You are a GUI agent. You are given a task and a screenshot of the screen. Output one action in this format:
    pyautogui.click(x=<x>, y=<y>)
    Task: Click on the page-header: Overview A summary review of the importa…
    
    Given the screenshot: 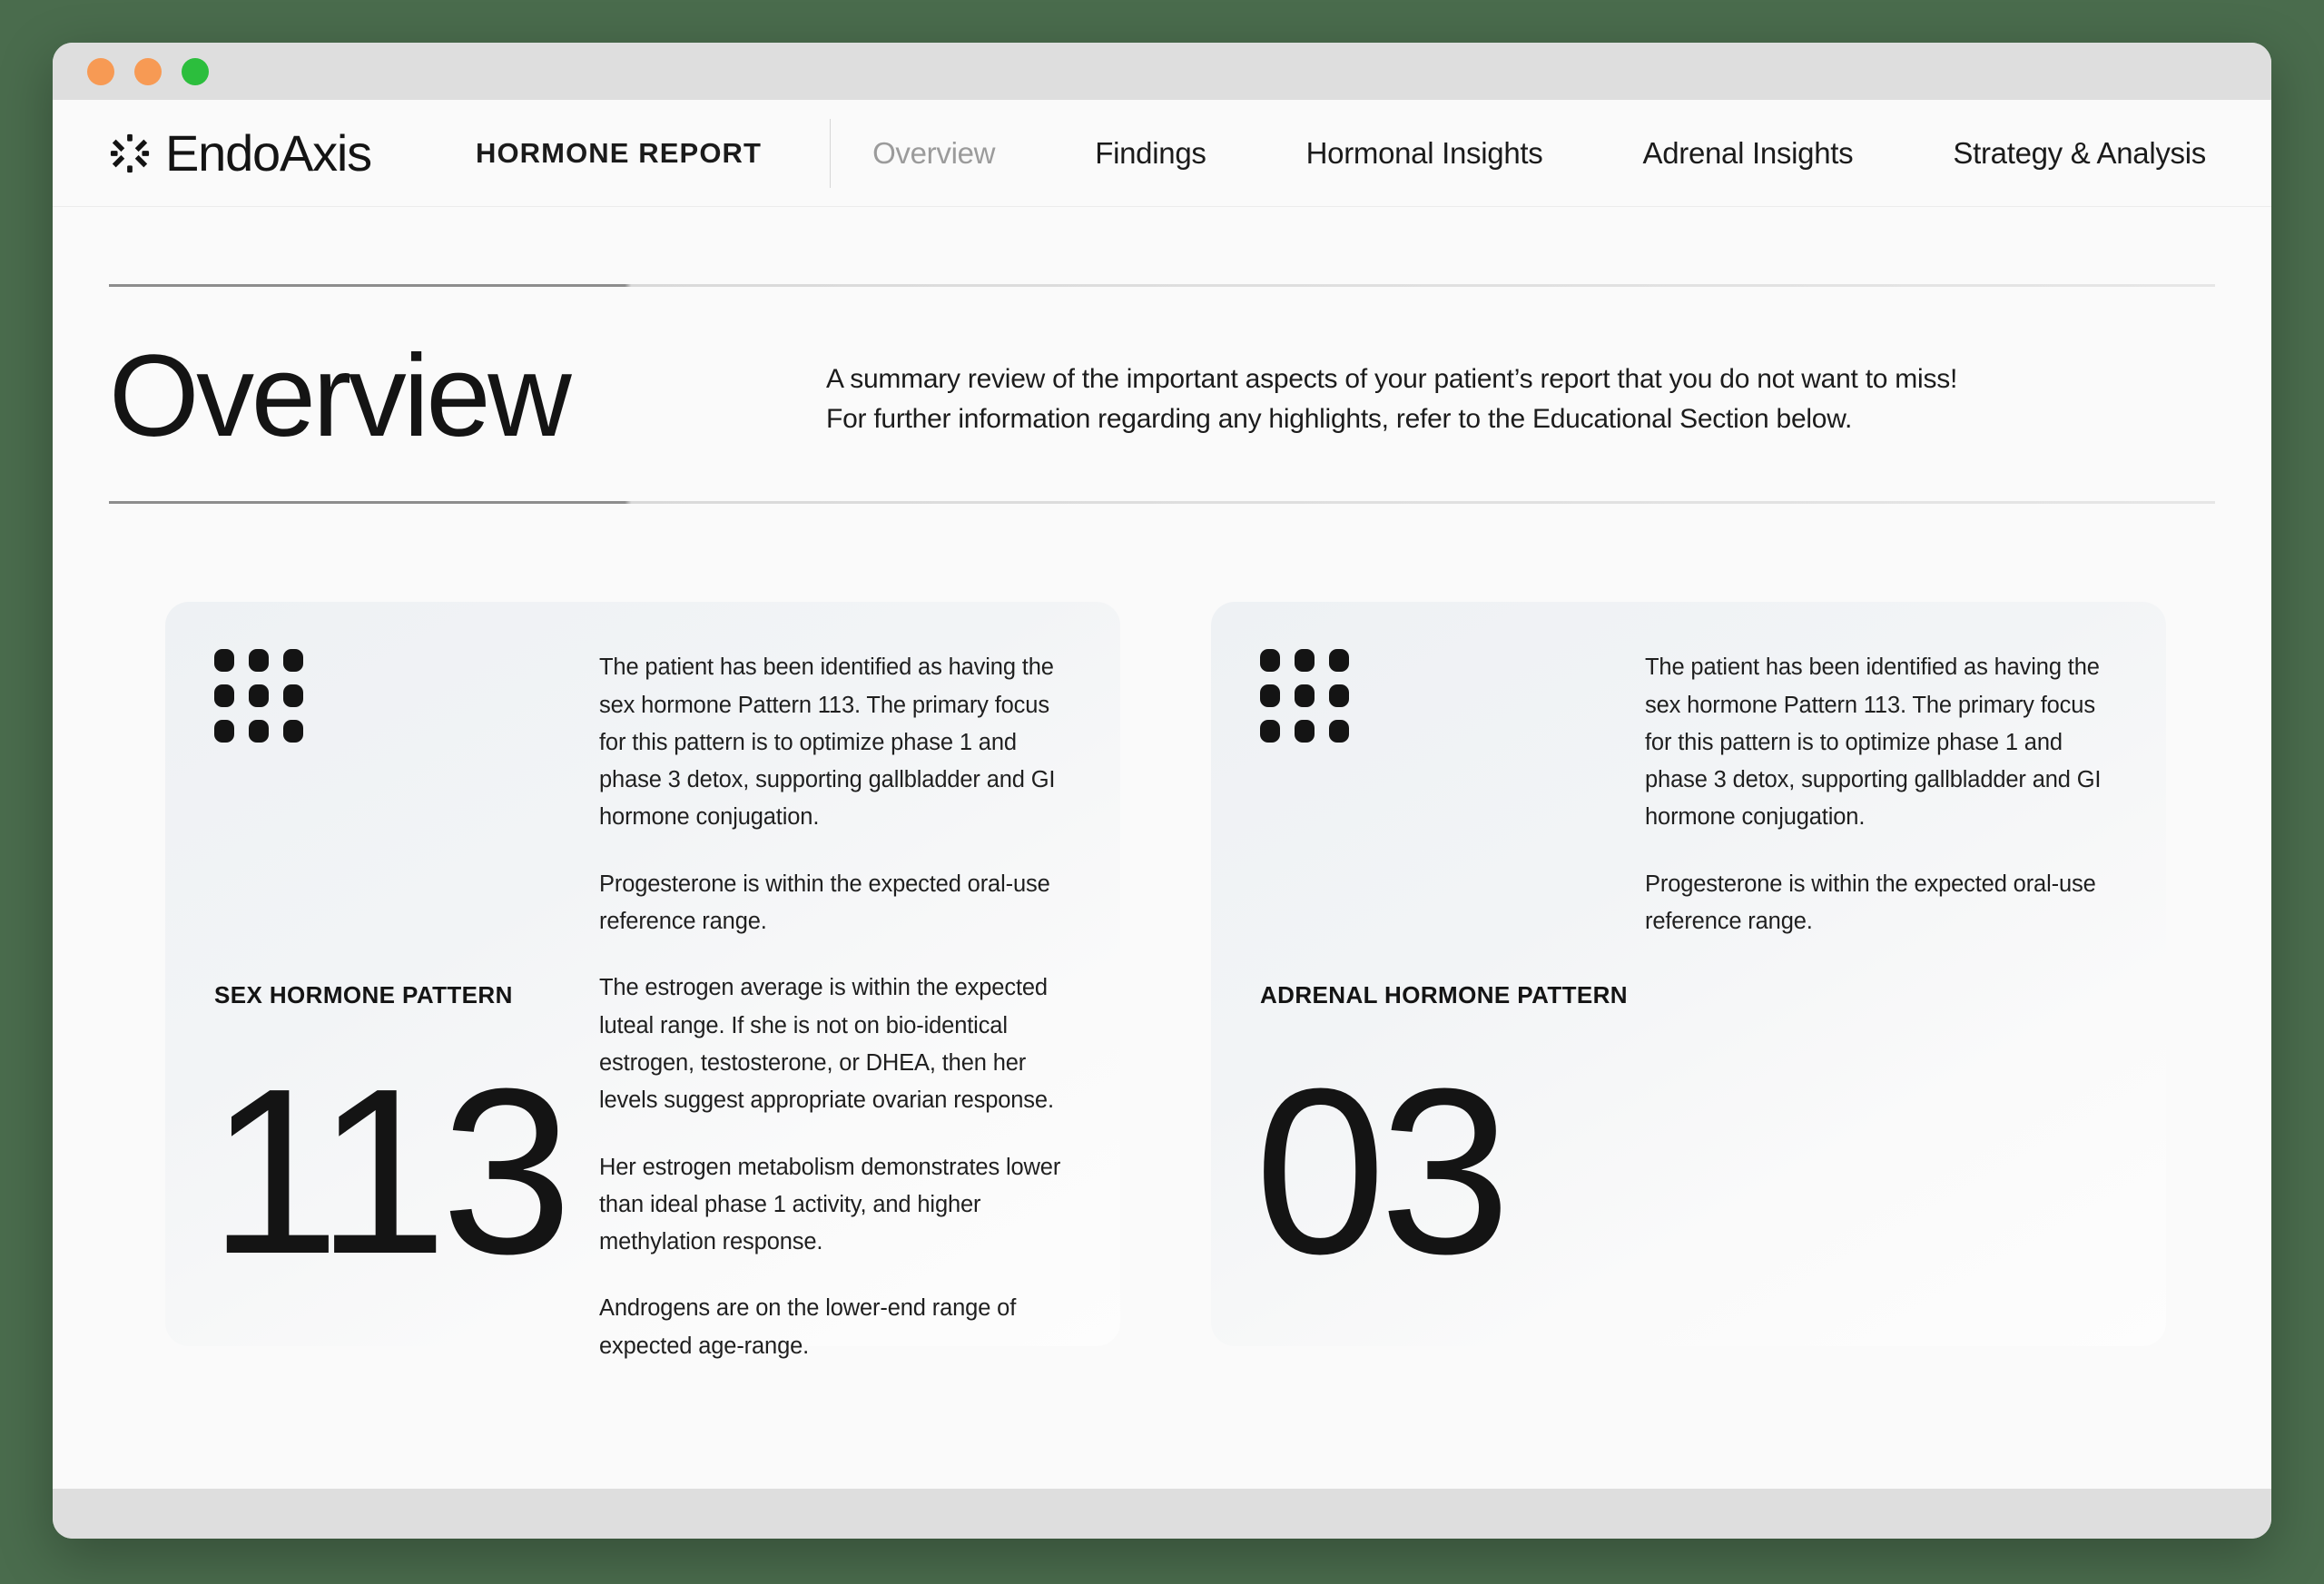 What is the action you would take?
    pyautogui.click(x=1162, y=394)
    